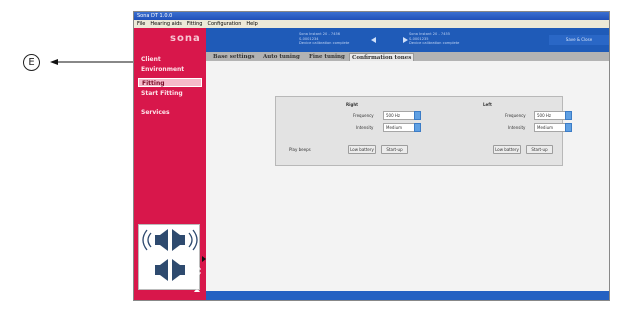  Describe the element at coordinates (170, 112) in the screenshot. I see `sidebar-item-services: Services` at that location.